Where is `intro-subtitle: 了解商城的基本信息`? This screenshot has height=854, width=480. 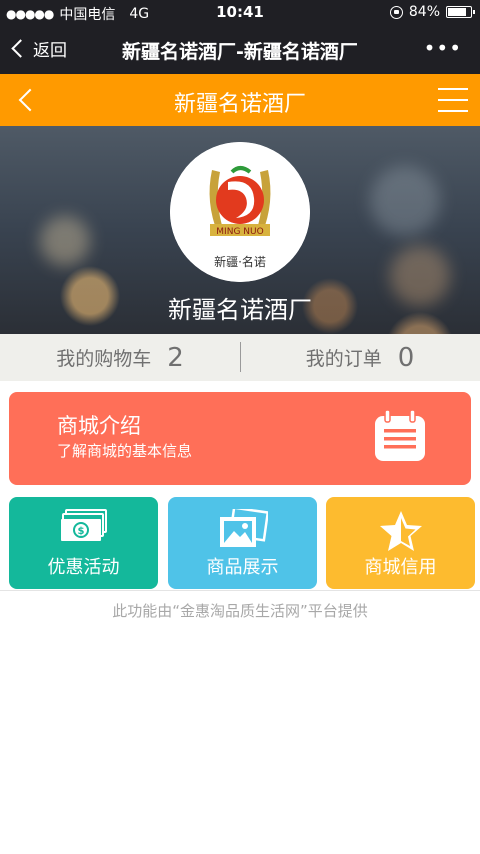
intro-subtitle: 了解商城的基本信息 is located at coordinates (125, 451).